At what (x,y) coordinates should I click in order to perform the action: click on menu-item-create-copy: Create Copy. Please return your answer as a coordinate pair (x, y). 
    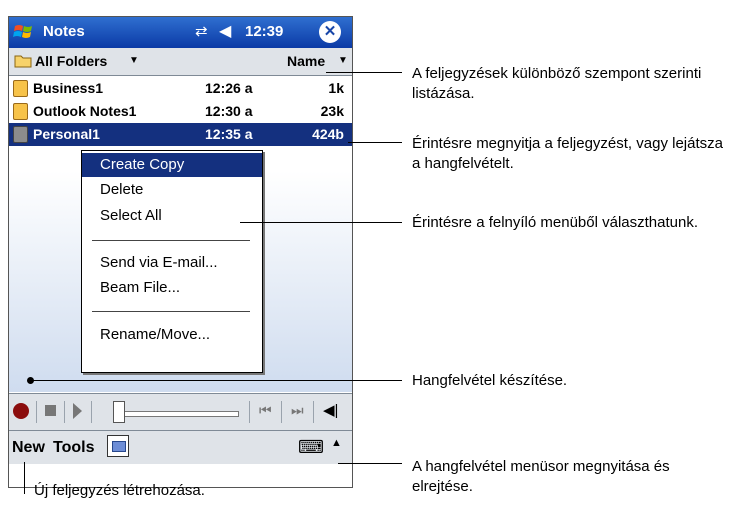
    Looking at the image, I should click on (172, 165).